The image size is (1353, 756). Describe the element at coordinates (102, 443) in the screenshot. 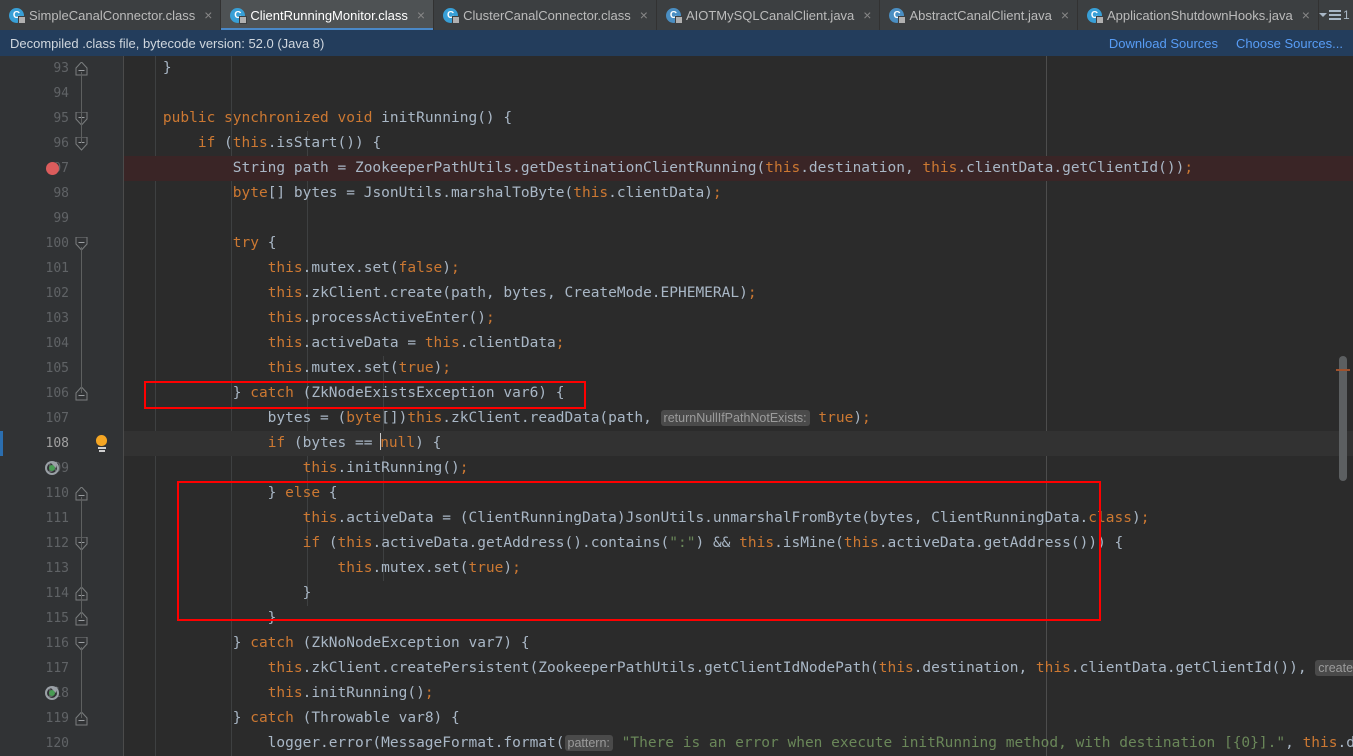

I see `intention-bulb-icon` at that location.